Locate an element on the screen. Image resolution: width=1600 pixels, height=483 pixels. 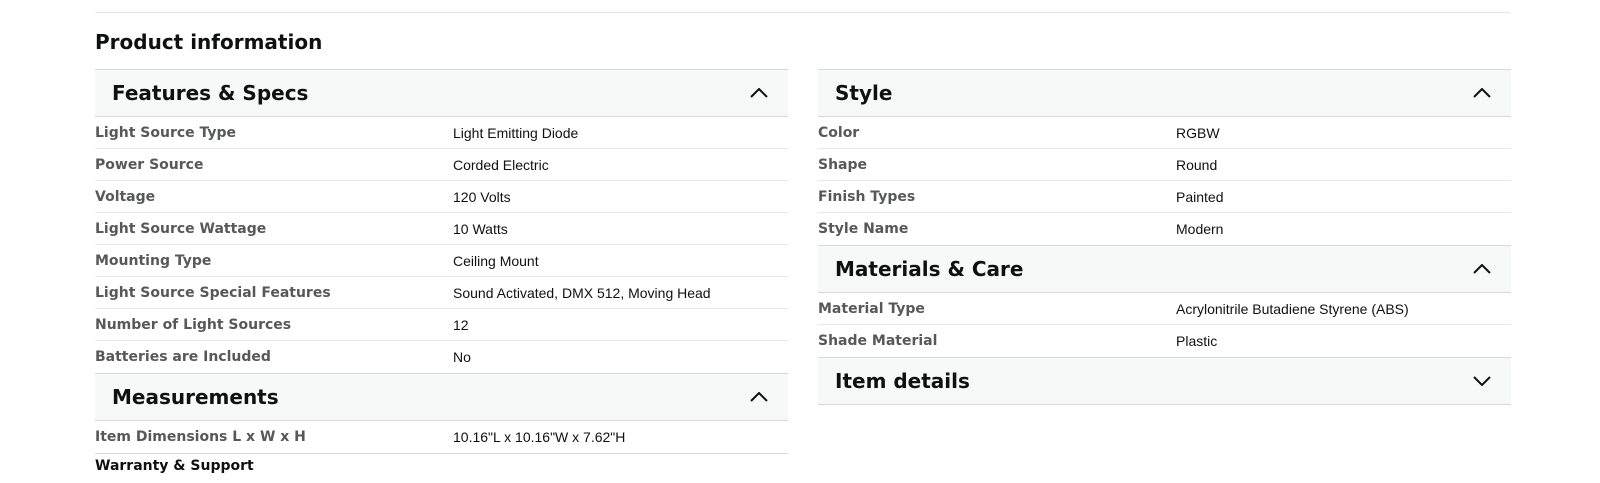
spec-value: Corded Electric is located at coordinates (501, 164).